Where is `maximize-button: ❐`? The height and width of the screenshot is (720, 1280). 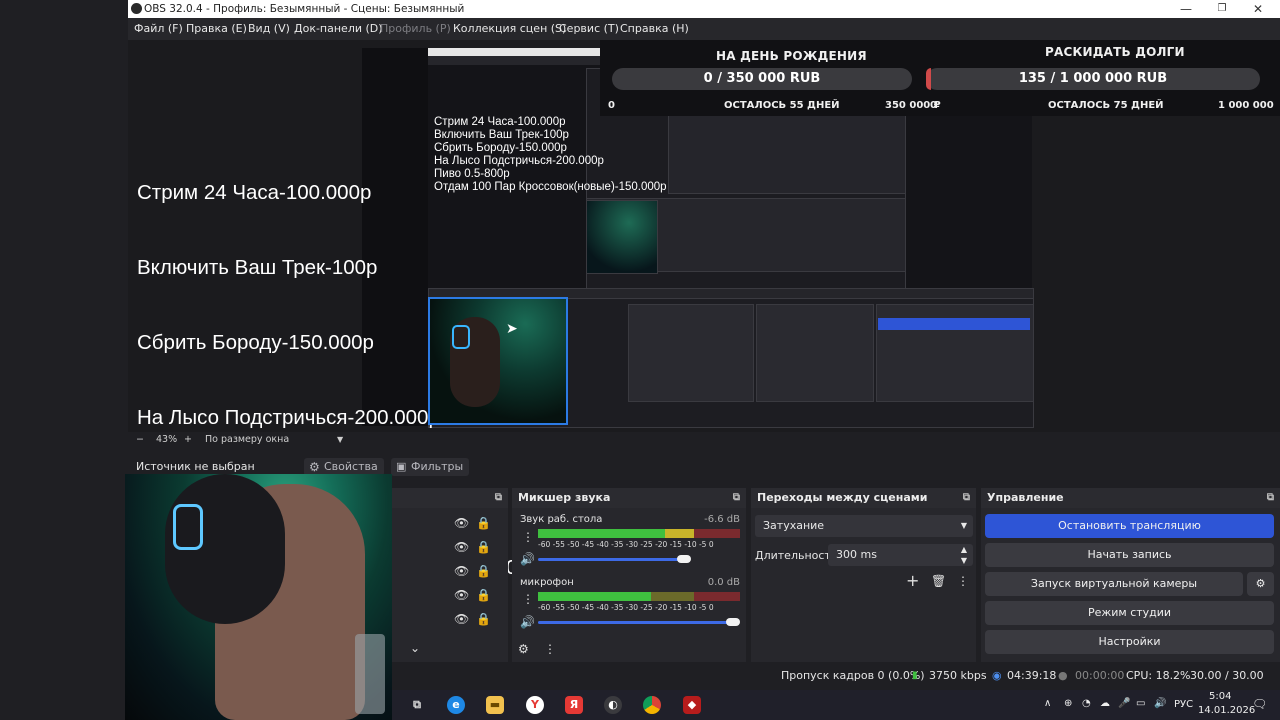 maximize-button: ❐ is located at coordinates (1222, 9).